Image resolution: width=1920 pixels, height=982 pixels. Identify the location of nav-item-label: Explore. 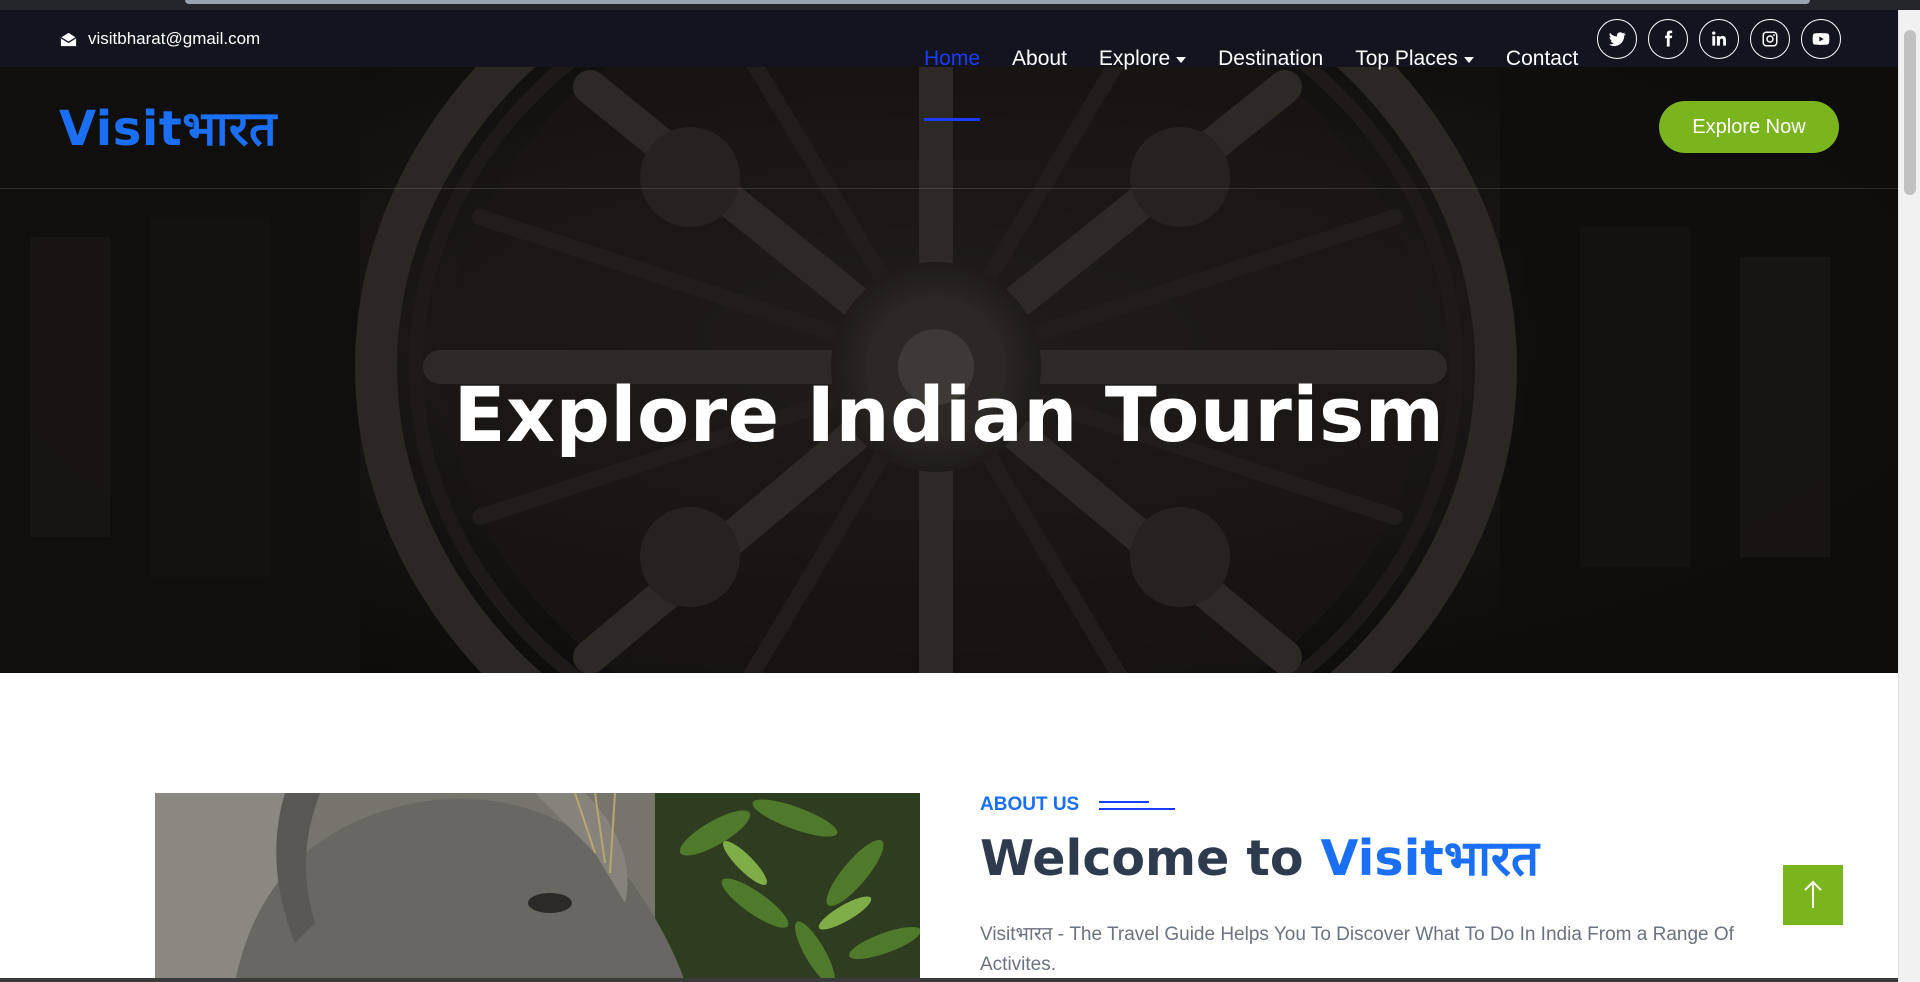
(1134, 58).